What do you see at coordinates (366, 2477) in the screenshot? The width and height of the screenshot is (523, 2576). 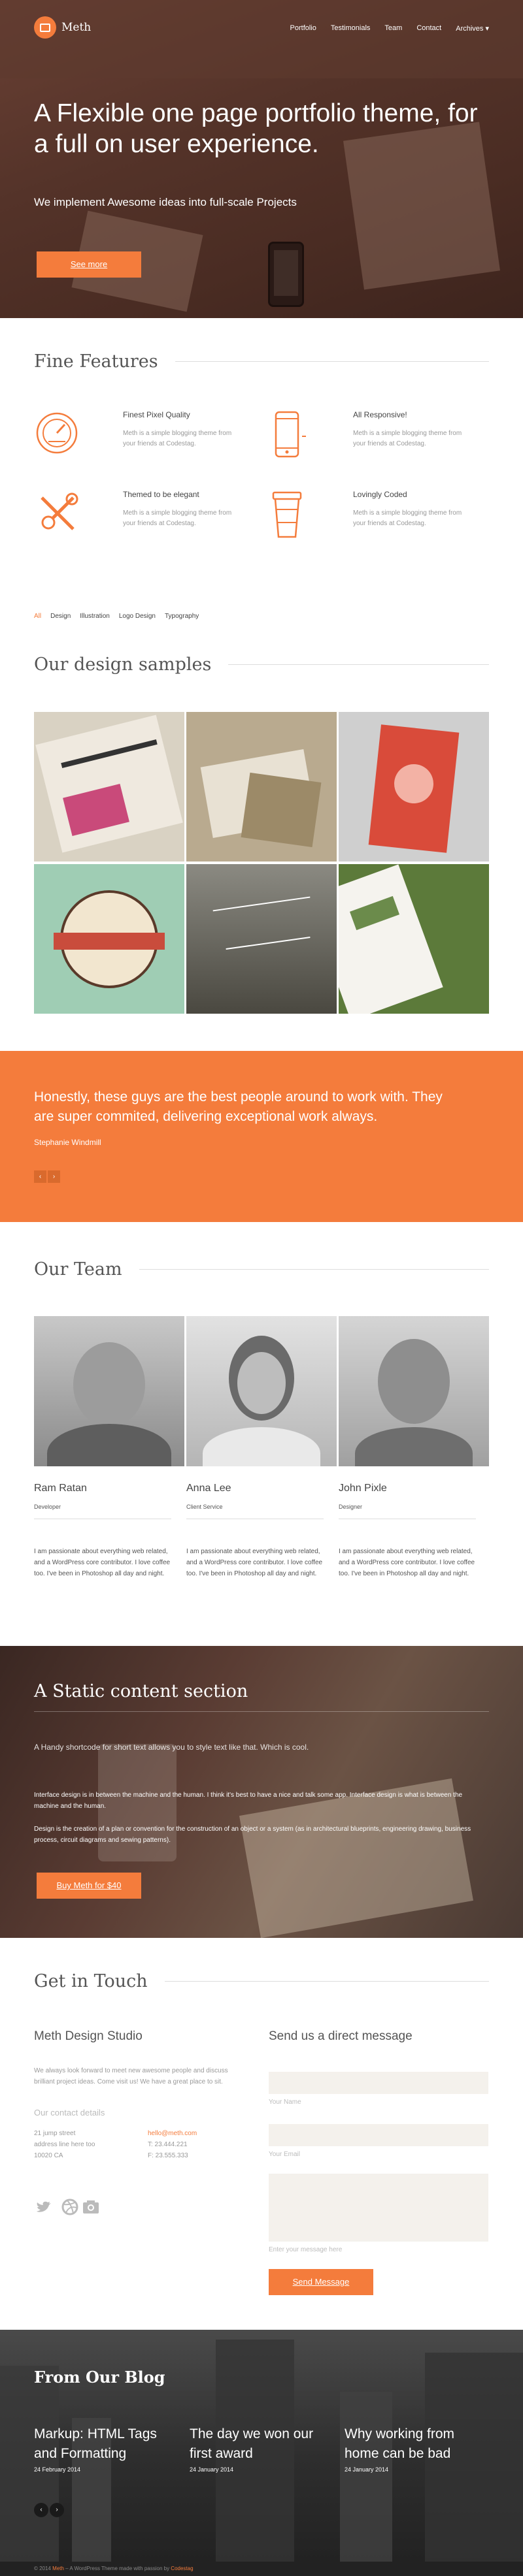 I see `blog-background-building` at bounding box center [366, 2477].